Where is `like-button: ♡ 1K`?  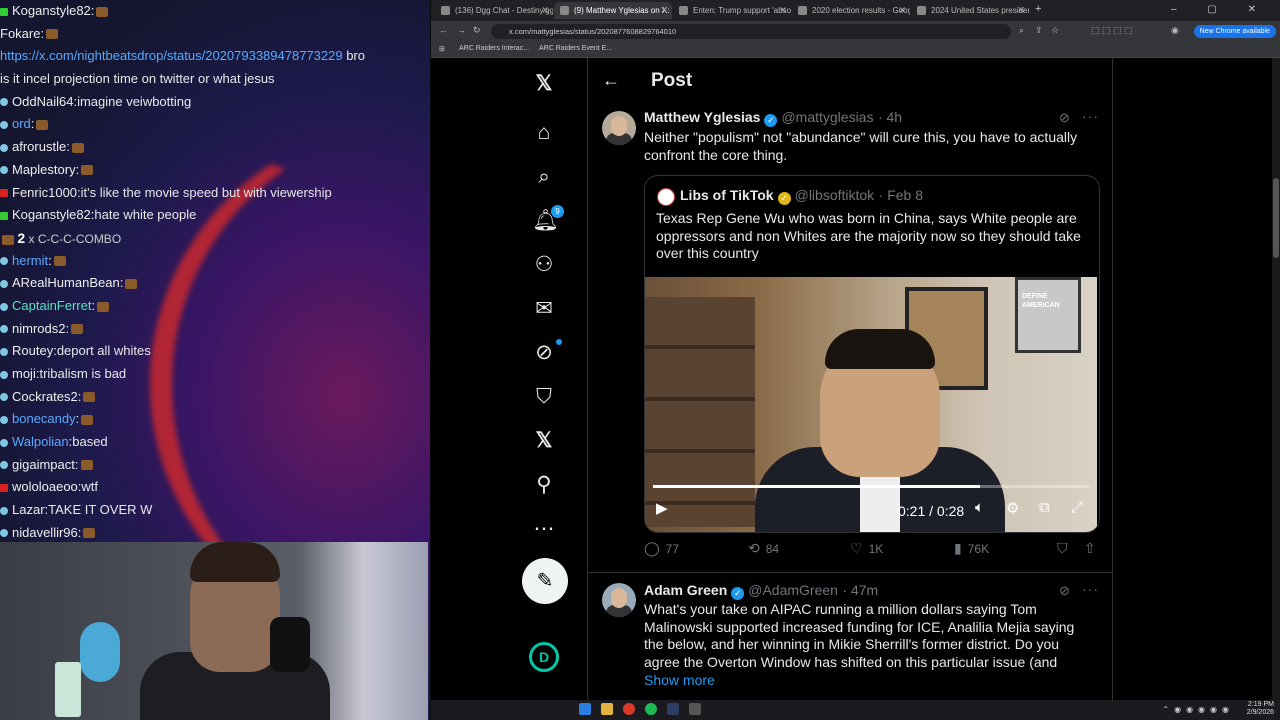
like-button: ♡ 1K is located at coordinates (866, 548).